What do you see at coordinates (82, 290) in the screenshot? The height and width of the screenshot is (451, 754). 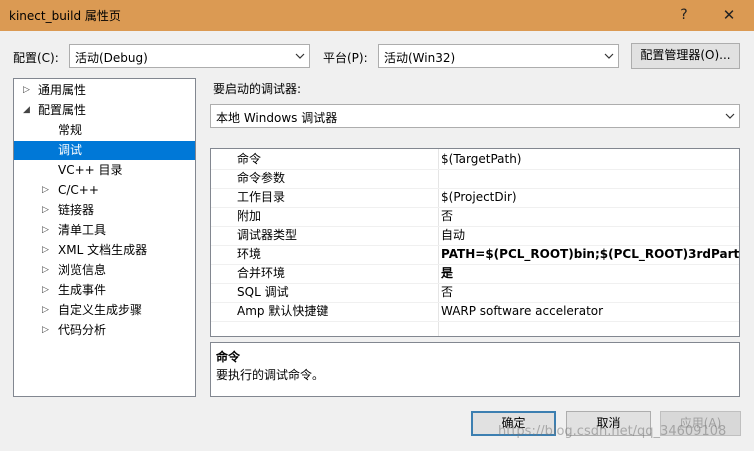 I see `tree-item-label: 生成事件` at bounding box center [82, 290].